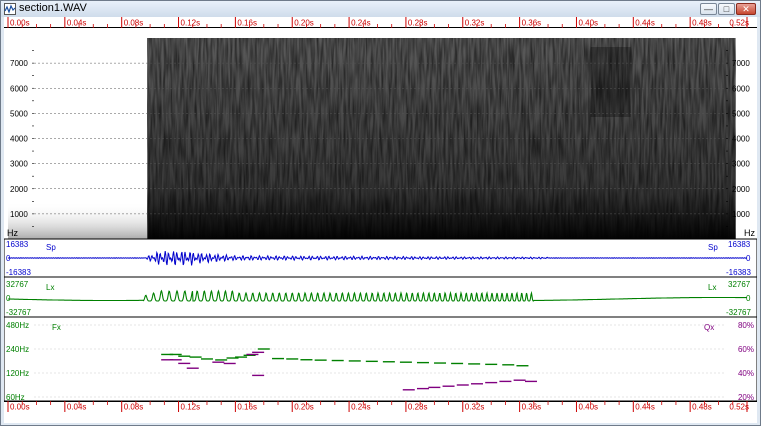 The height and width of the screenshot is (426, 761). What do you see at coordinates (56, 327) in the screenshot?
I see `fx-name-label: Fx` at bounding box center [56, 327].